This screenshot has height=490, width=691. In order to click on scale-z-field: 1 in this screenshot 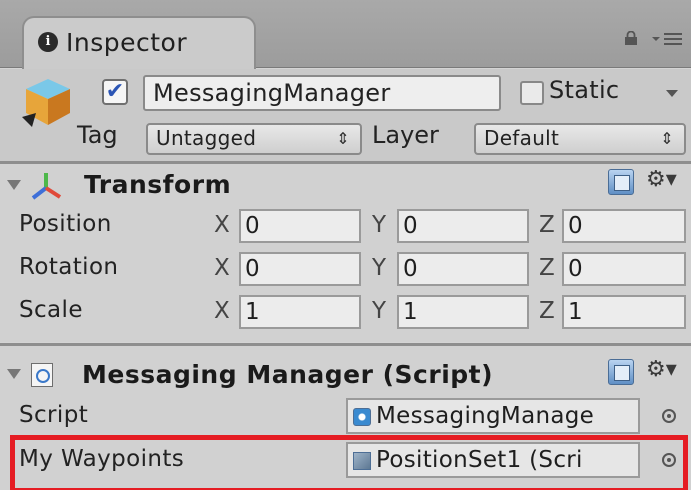, I will do `click(624, 312)`.